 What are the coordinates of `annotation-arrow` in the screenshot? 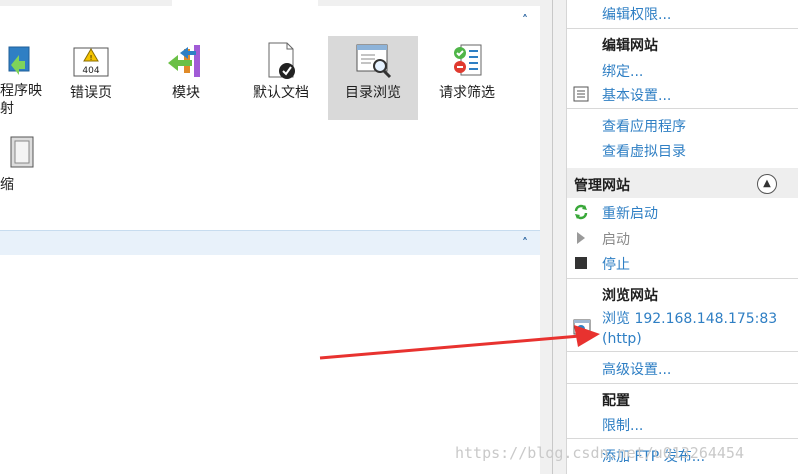 It's located at (459, 342).